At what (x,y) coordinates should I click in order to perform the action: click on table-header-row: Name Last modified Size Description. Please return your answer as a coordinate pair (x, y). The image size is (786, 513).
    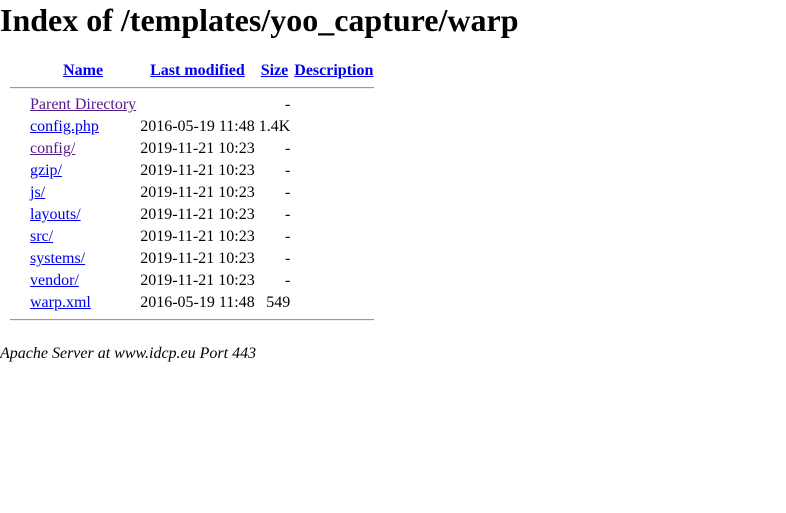
    Looking at the image, I should click on (192, 71).